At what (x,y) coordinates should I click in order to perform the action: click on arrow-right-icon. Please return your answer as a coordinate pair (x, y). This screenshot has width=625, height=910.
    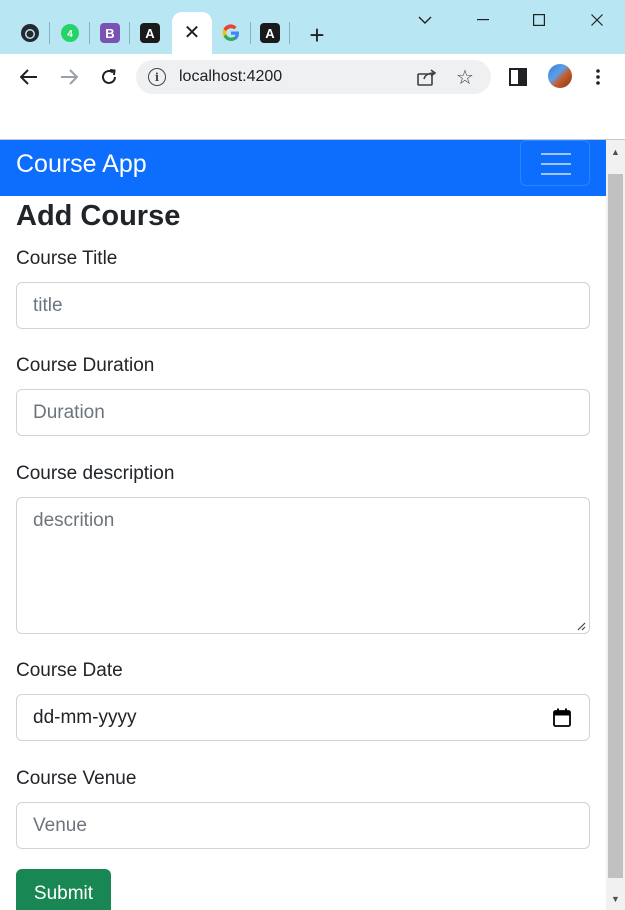
    Looking at the image, I should click on (69, 77).